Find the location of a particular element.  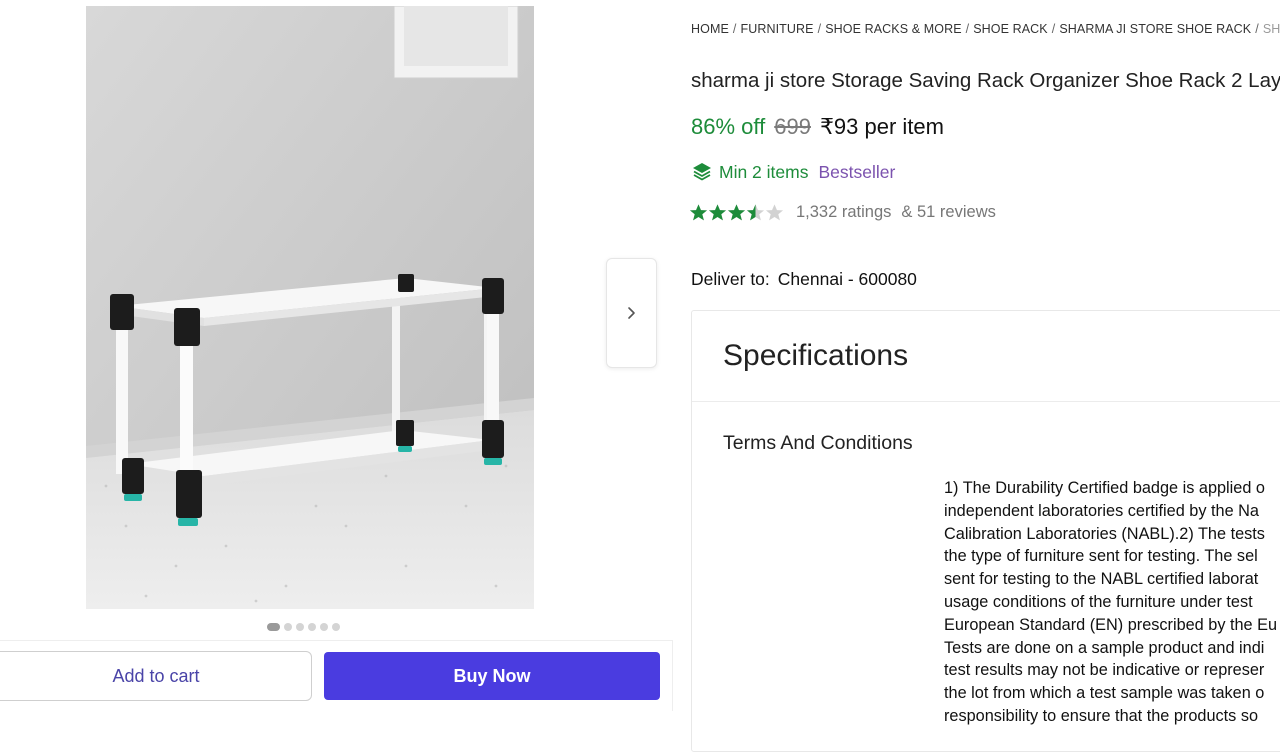

min-items-label: Min 2 items is located at coordinates (764, 171).